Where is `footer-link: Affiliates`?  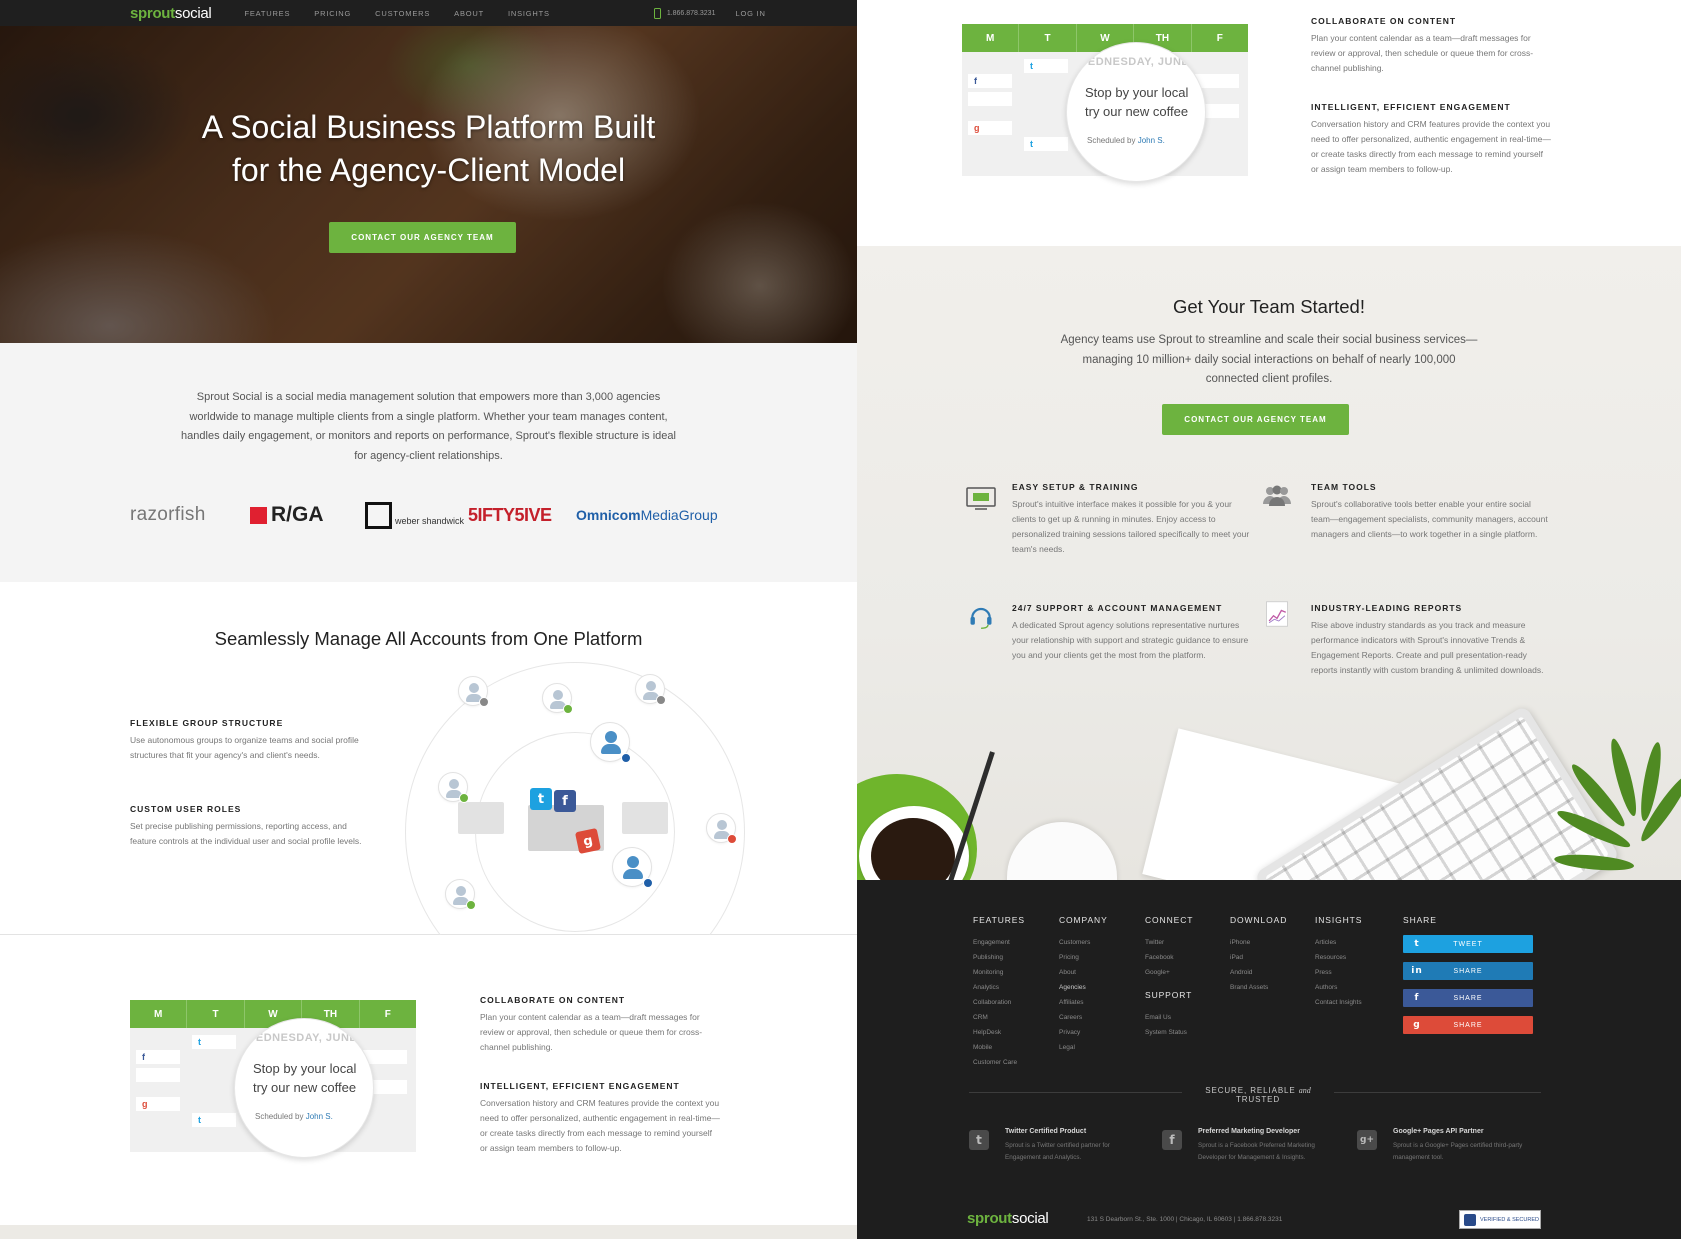 footer-link: Affiliates is located at coordinates (1083, 1002).